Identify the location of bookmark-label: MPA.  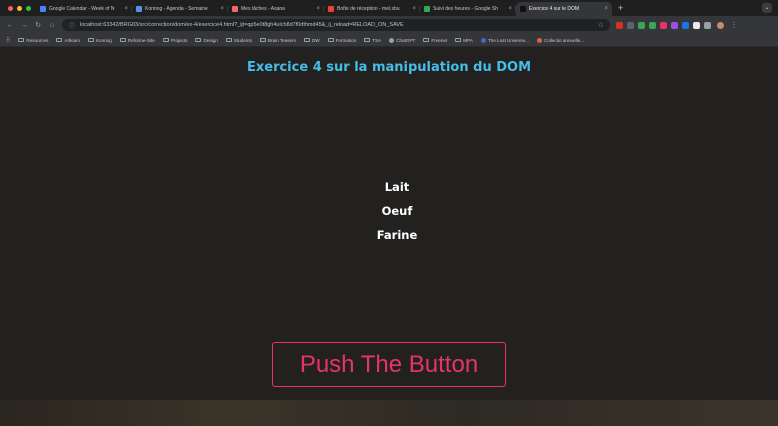
(468, 40).